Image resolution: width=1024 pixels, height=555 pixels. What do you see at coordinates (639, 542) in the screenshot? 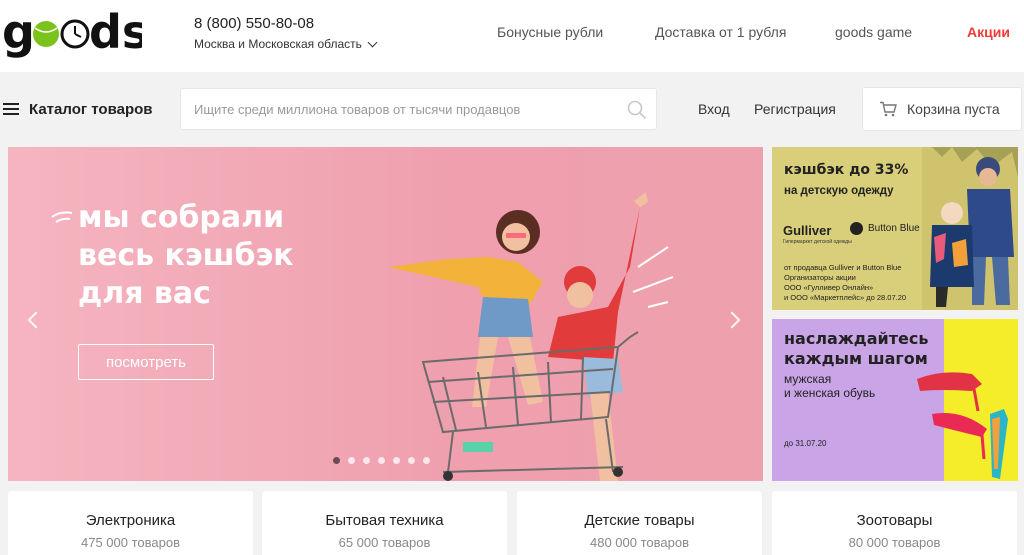
I see `category-count: 480 000 товаров` at bounding box center [639, 542].